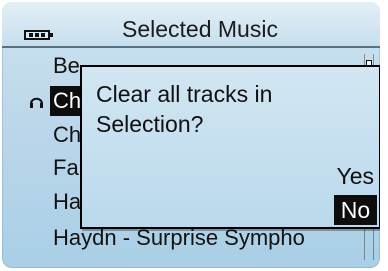 The width and height of the screenshot is (388, 271). I want to click on list-item-label: Be, so click(66, 65).